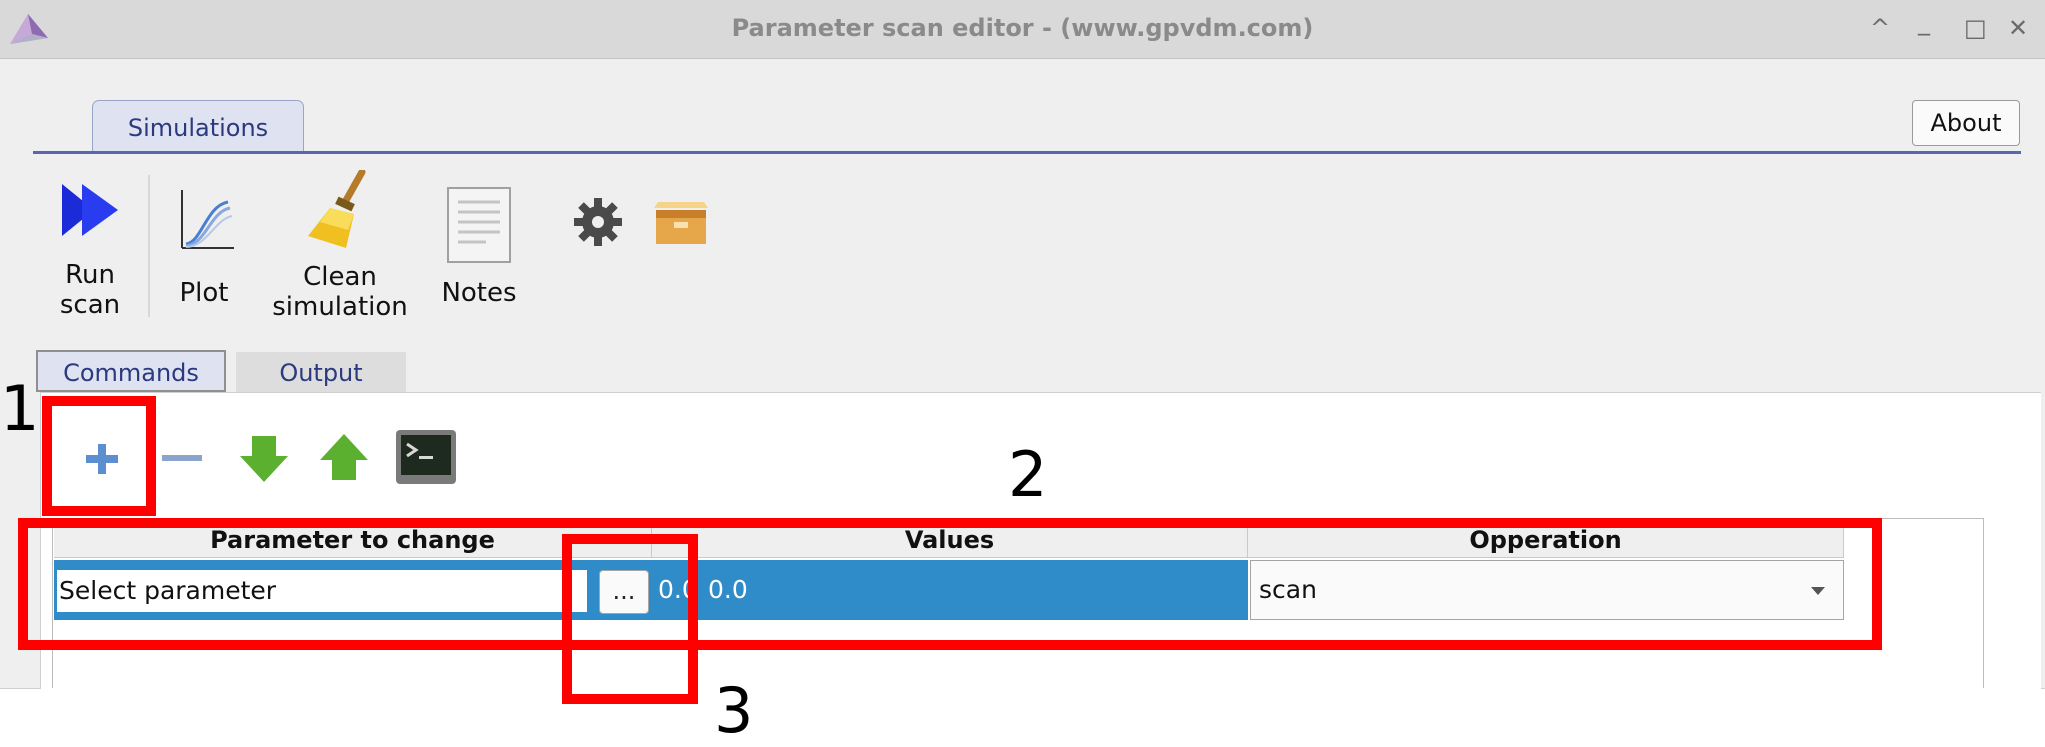 This screenshot has width=2045, height=747. Describe the element at coordinates (204, 250) in the screenshot. I see `plot-button: Plot` at that location.